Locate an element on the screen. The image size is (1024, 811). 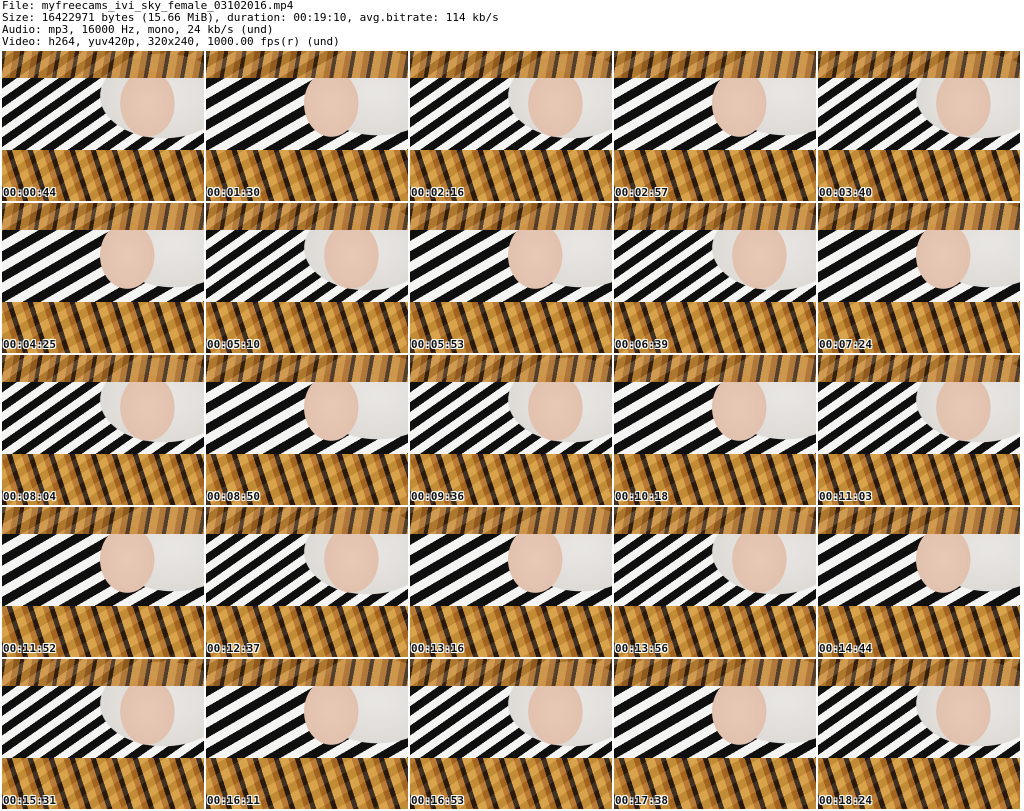
timestamp-label: 00:01:30 is located at coordinates (233, 192).